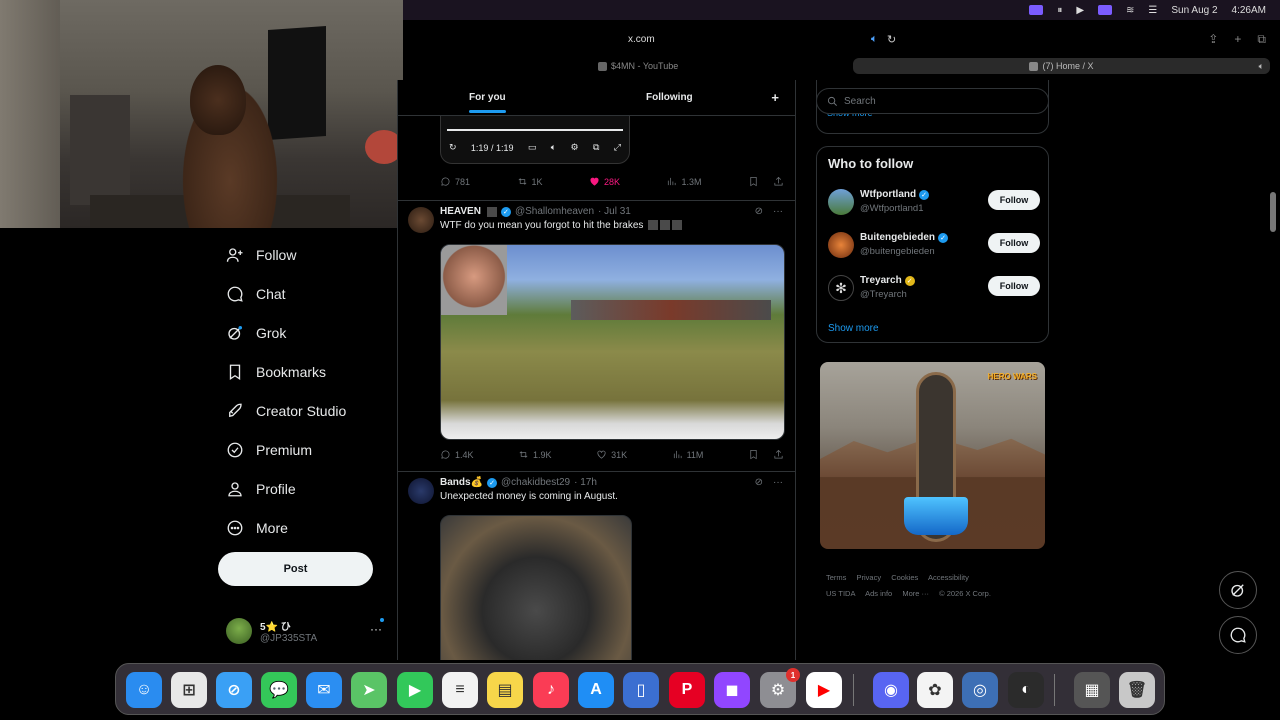 This screenshot has width=1280, height=720. I want to click on dock-app-finder: ☺, so click(144, 690).